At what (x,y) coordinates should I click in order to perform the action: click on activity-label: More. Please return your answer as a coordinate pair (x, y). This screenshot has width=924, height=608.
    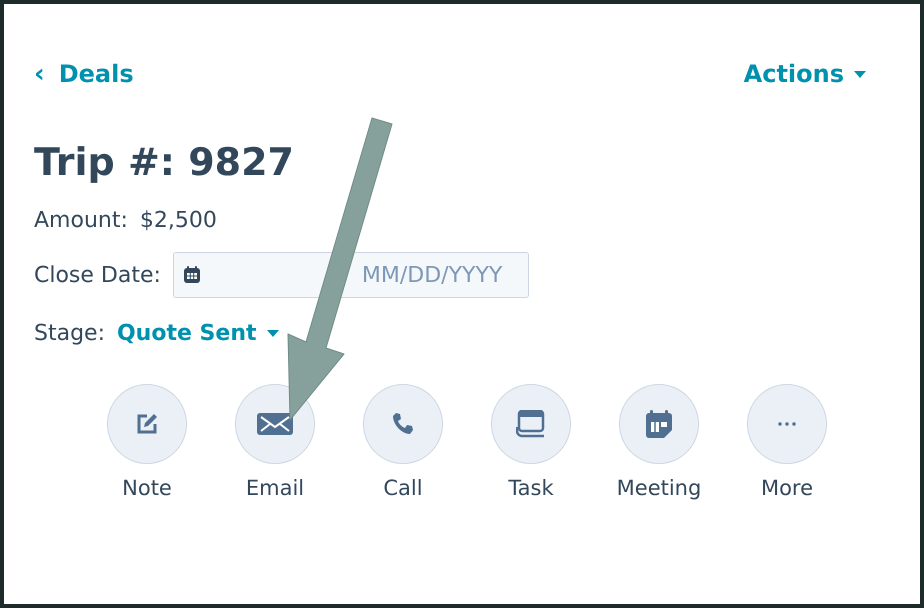
    Looking at the image, I should click on (787, 488).